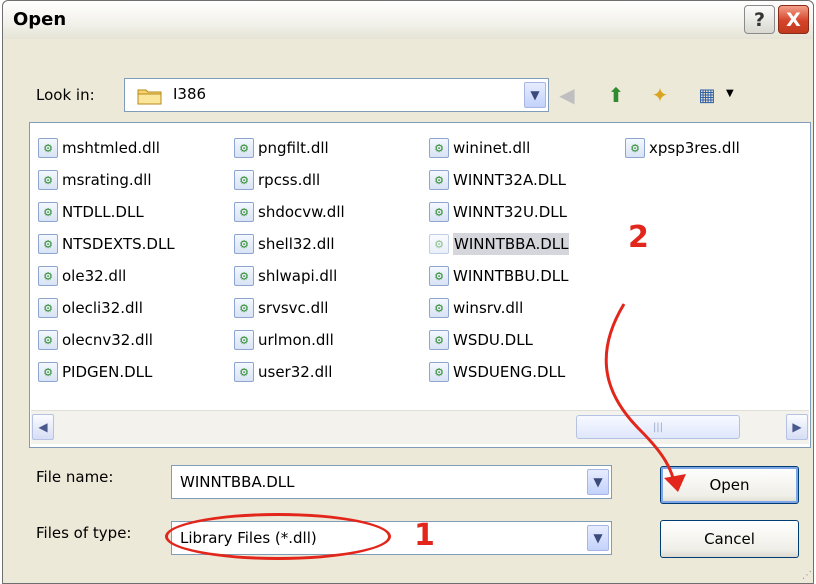 The height and width of the screenshot is (584, 816). What do you see at coordinates (730, 93) in the screenshot?
I see `views-dropdown-icon: ▼` at bounding box center [730, 93].